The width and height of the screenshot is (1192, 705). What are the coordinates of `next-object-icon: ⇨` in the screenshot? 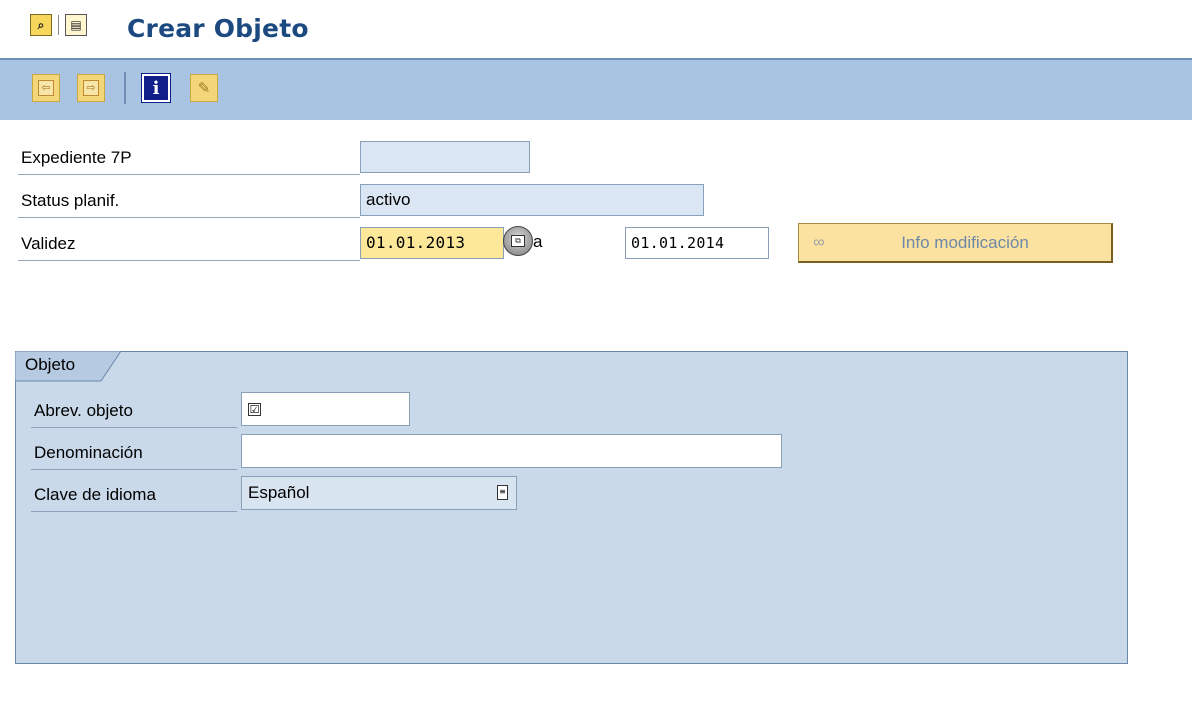 It's located at (91, 88).